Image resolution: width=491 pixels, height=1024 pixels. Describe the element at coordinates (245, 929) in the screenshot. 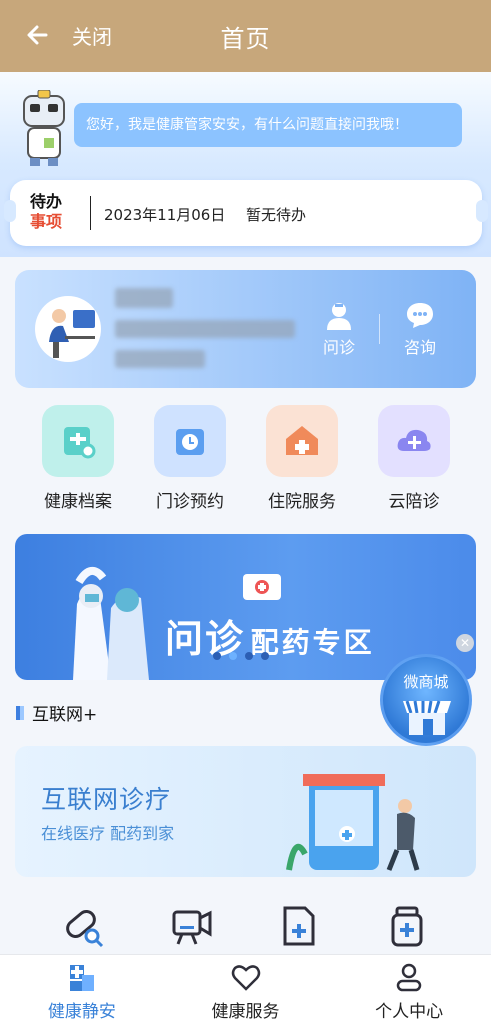

I see `tools-row` at that location.